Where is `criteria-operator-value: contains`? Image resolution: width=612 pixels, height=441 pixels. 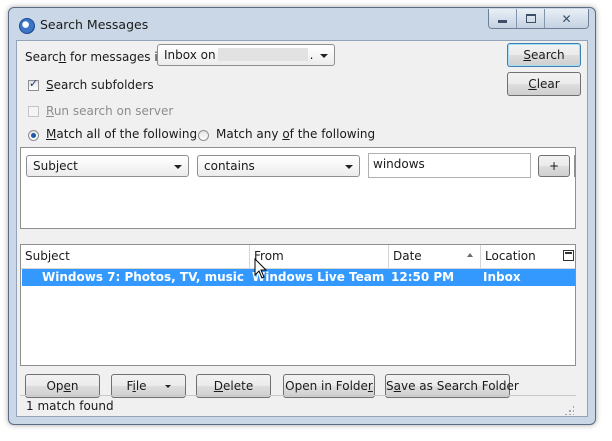
criteria-operator-value: contains is located at coordinates (229, 166).